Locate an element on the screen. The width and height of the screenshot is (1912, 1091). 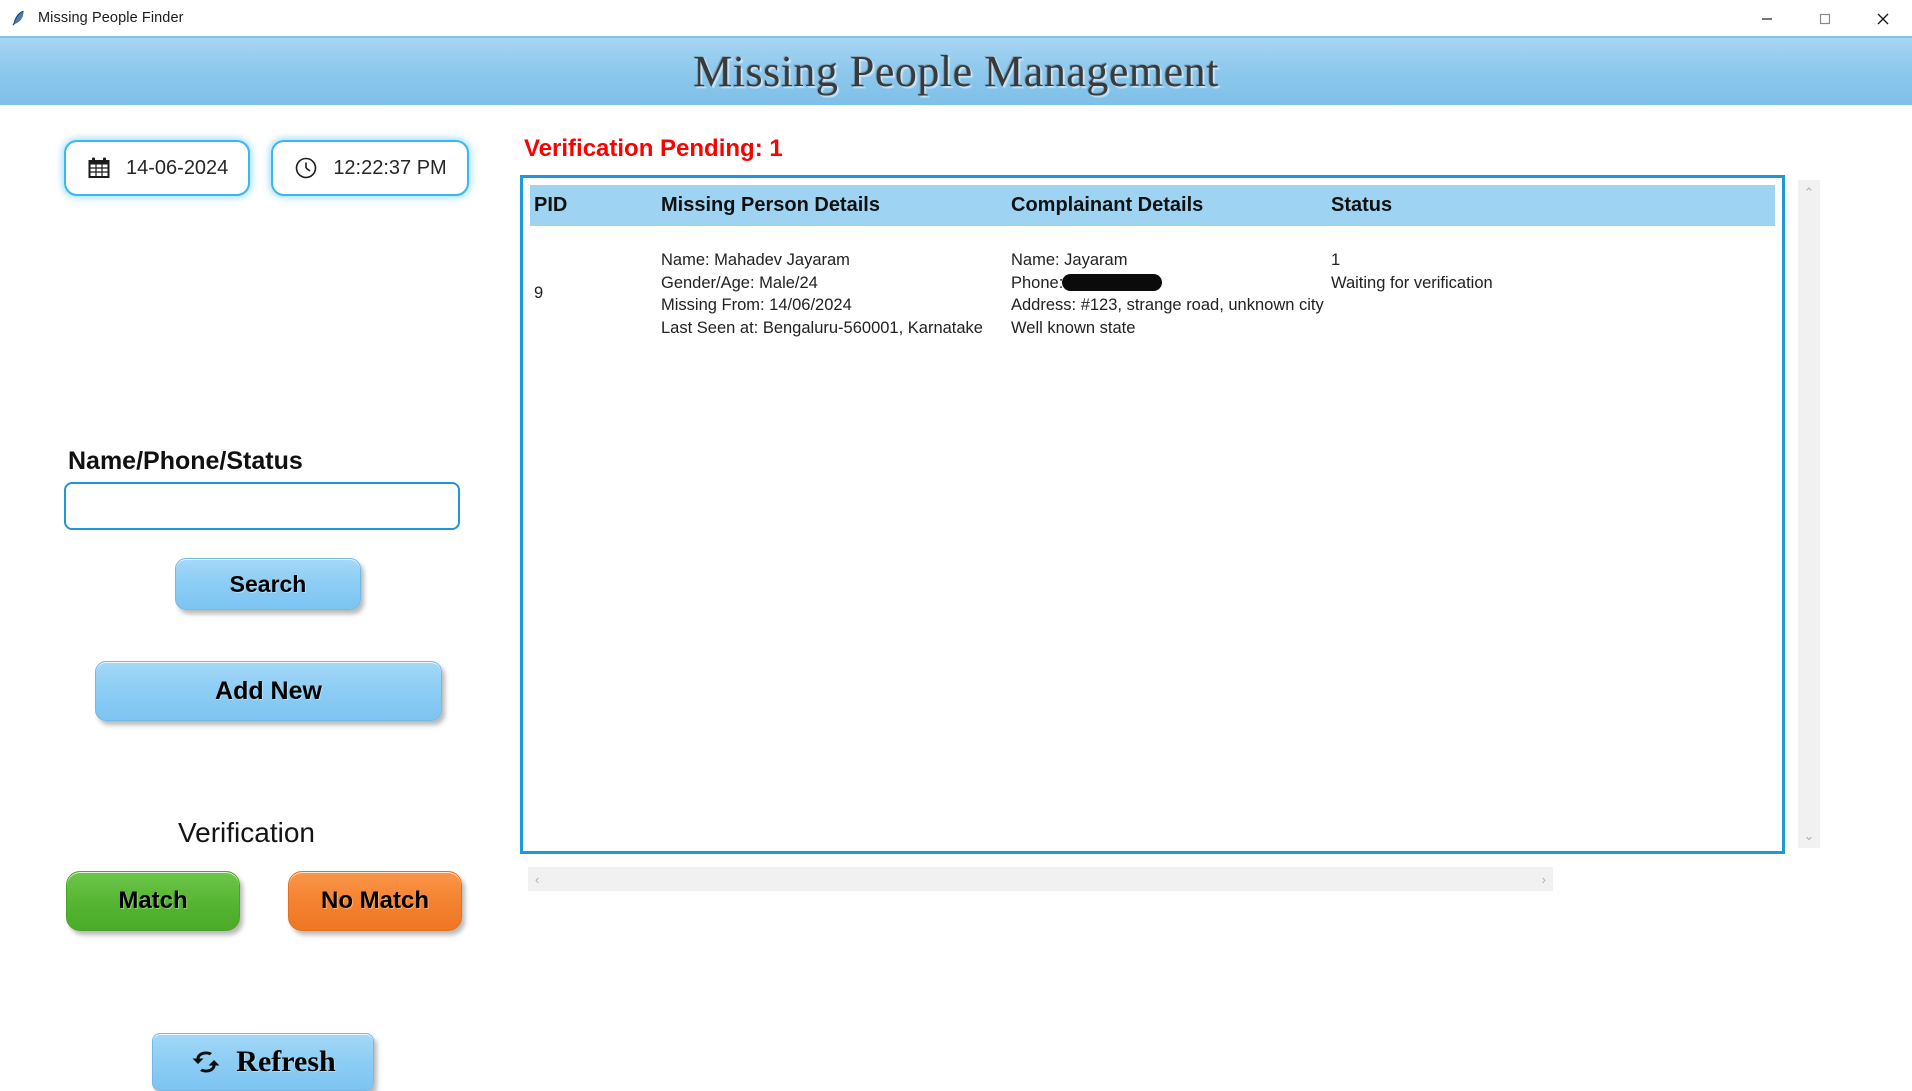
minimize-button is located at coordinates (1767, 19).